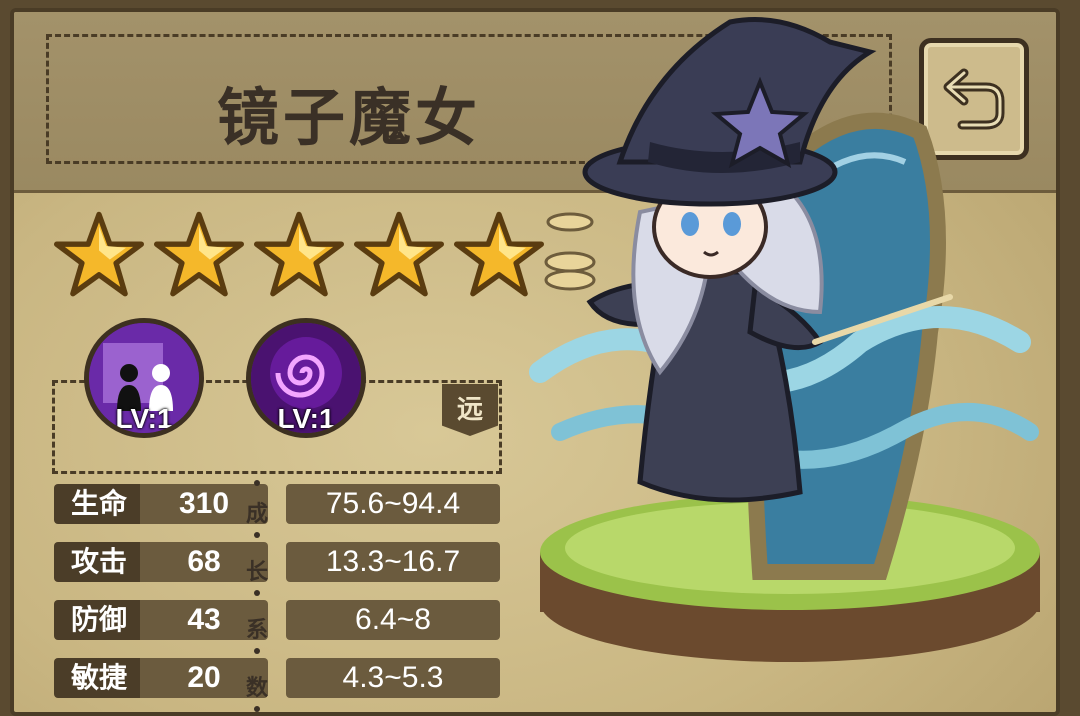  Describe the element at coordinates (256, 630) in the screenshot. I see `growth-label-char: 系` at that location.